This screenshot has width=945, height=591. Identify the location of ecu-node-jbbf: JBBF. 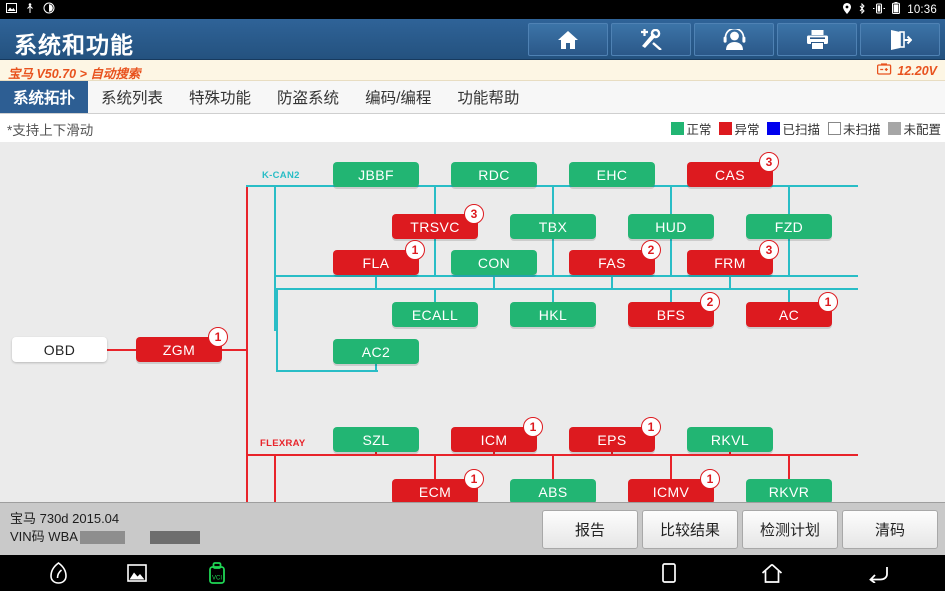
(376, 174).